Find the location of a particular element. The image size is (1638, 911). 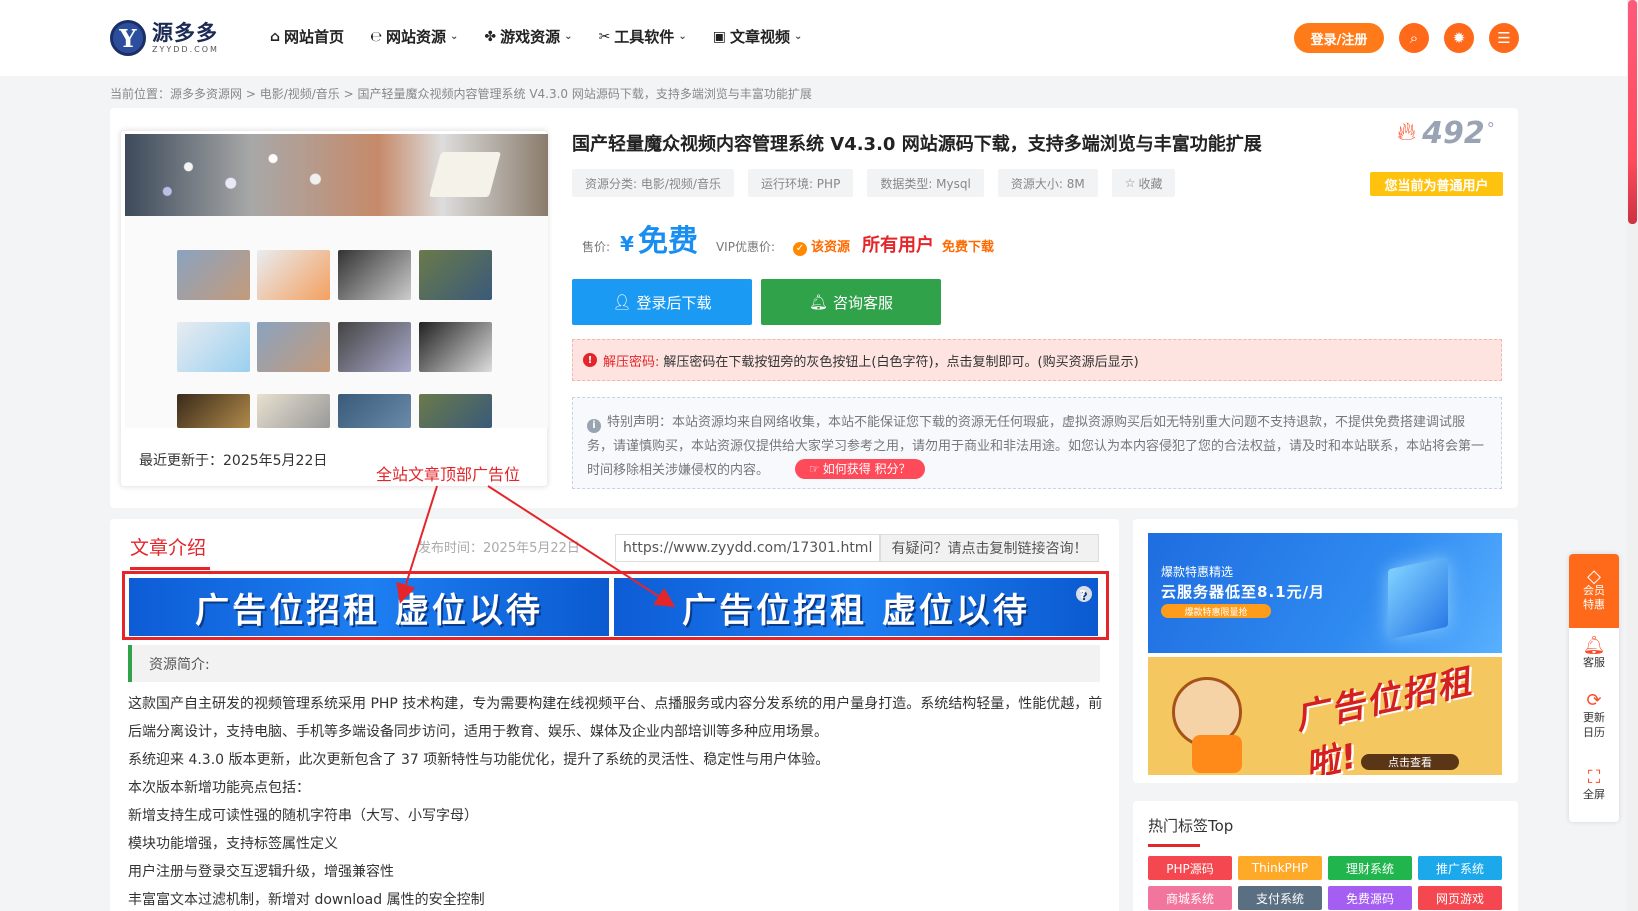

diamond-icon: ◇ is located at coordinates (1594, 576).